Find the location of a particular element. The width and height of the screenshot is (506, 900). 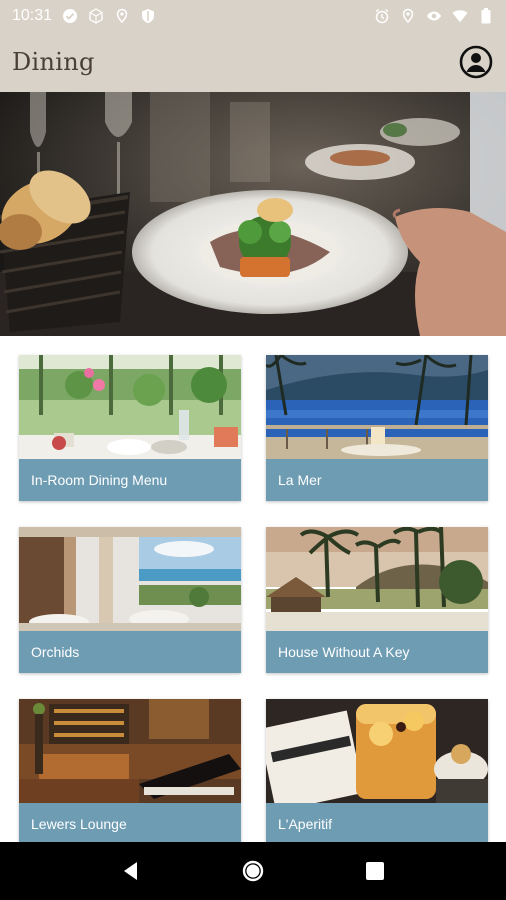

back-button is located at coordinates (131, 871).